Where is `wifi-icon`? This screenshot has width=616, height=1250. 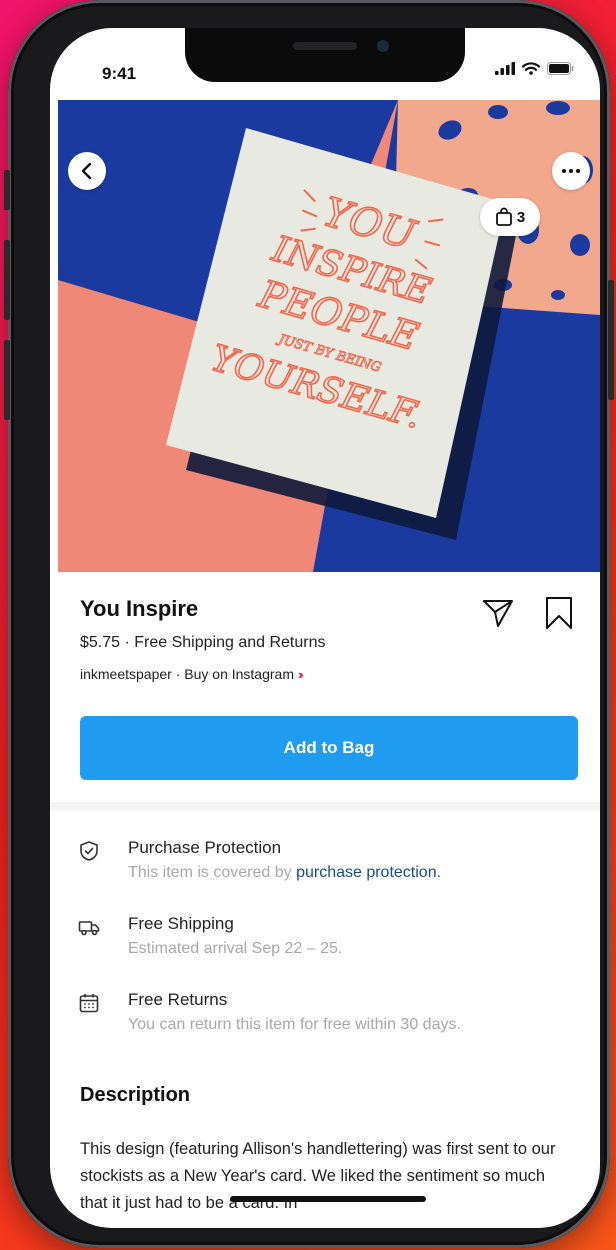
wifi-icon is located at coordinates (531, 68).